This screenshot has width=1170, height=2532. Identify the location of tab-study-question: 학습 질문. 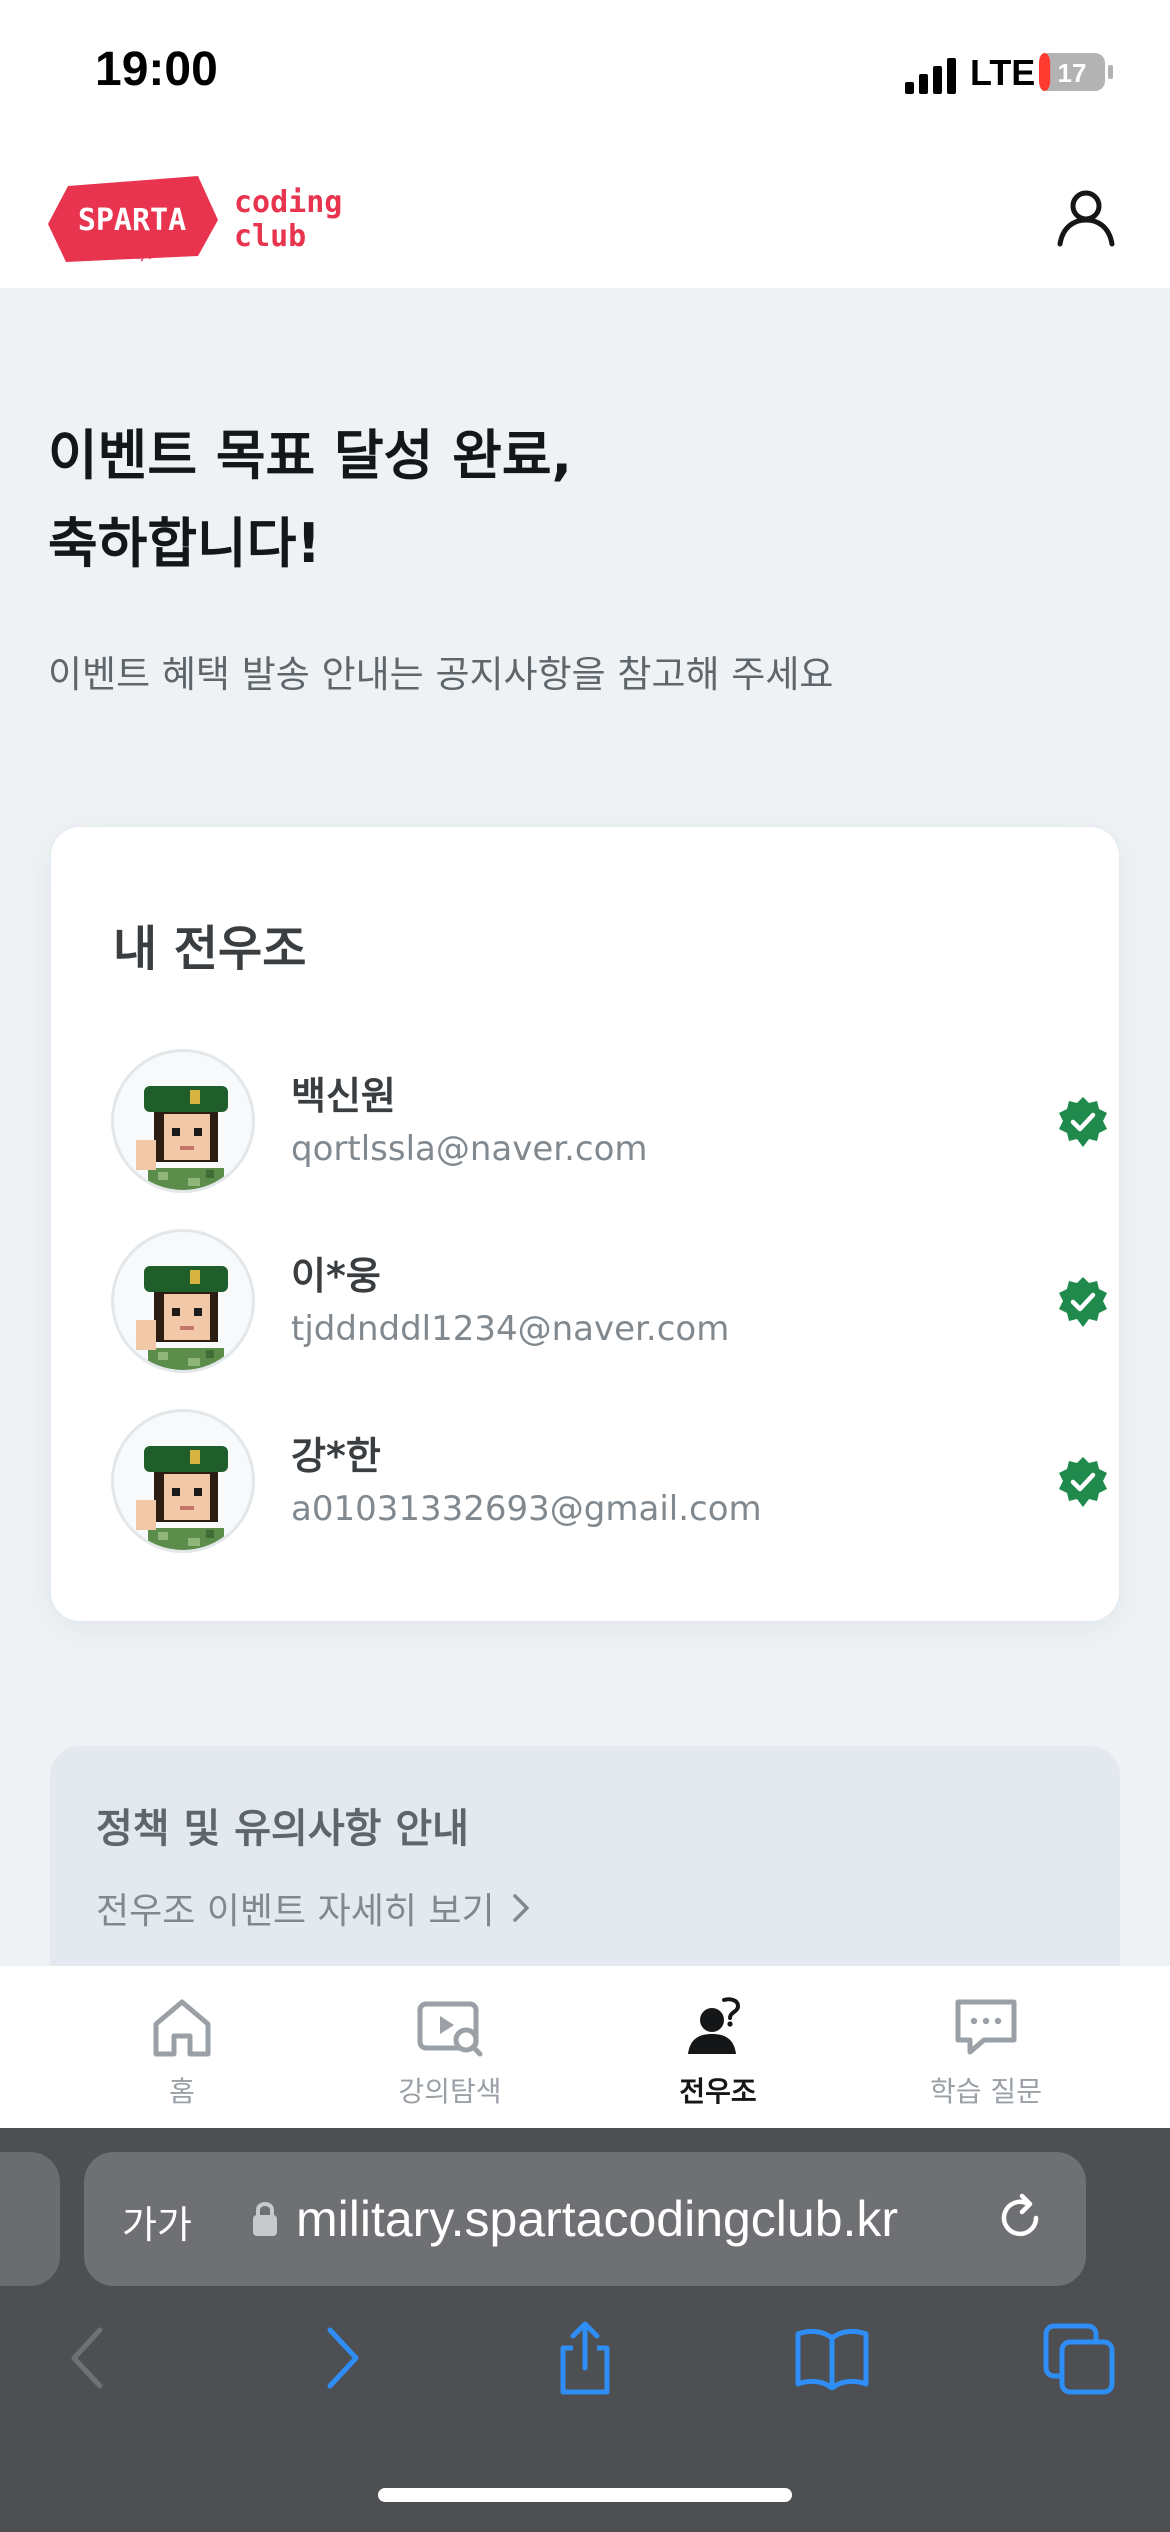
(986, 2047).